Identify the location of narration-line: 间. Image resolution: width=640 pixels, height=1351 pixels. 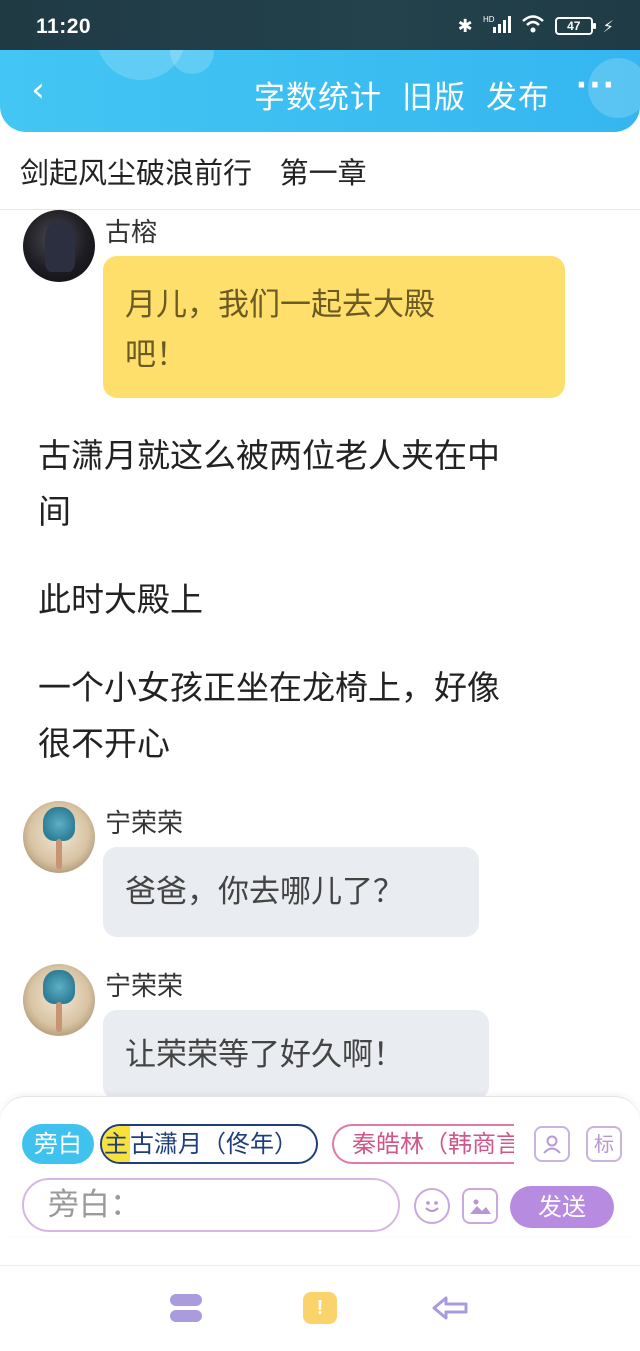
(54, 511).